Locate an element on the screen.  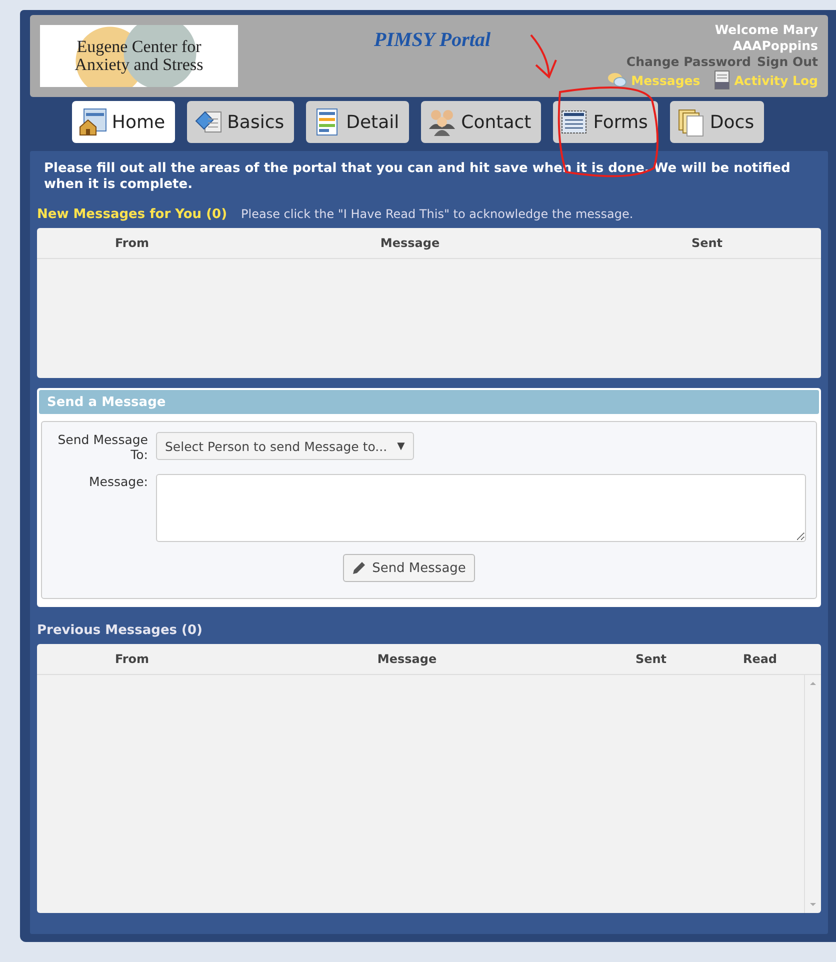
documents-icon is located at coordinates (691, 122).